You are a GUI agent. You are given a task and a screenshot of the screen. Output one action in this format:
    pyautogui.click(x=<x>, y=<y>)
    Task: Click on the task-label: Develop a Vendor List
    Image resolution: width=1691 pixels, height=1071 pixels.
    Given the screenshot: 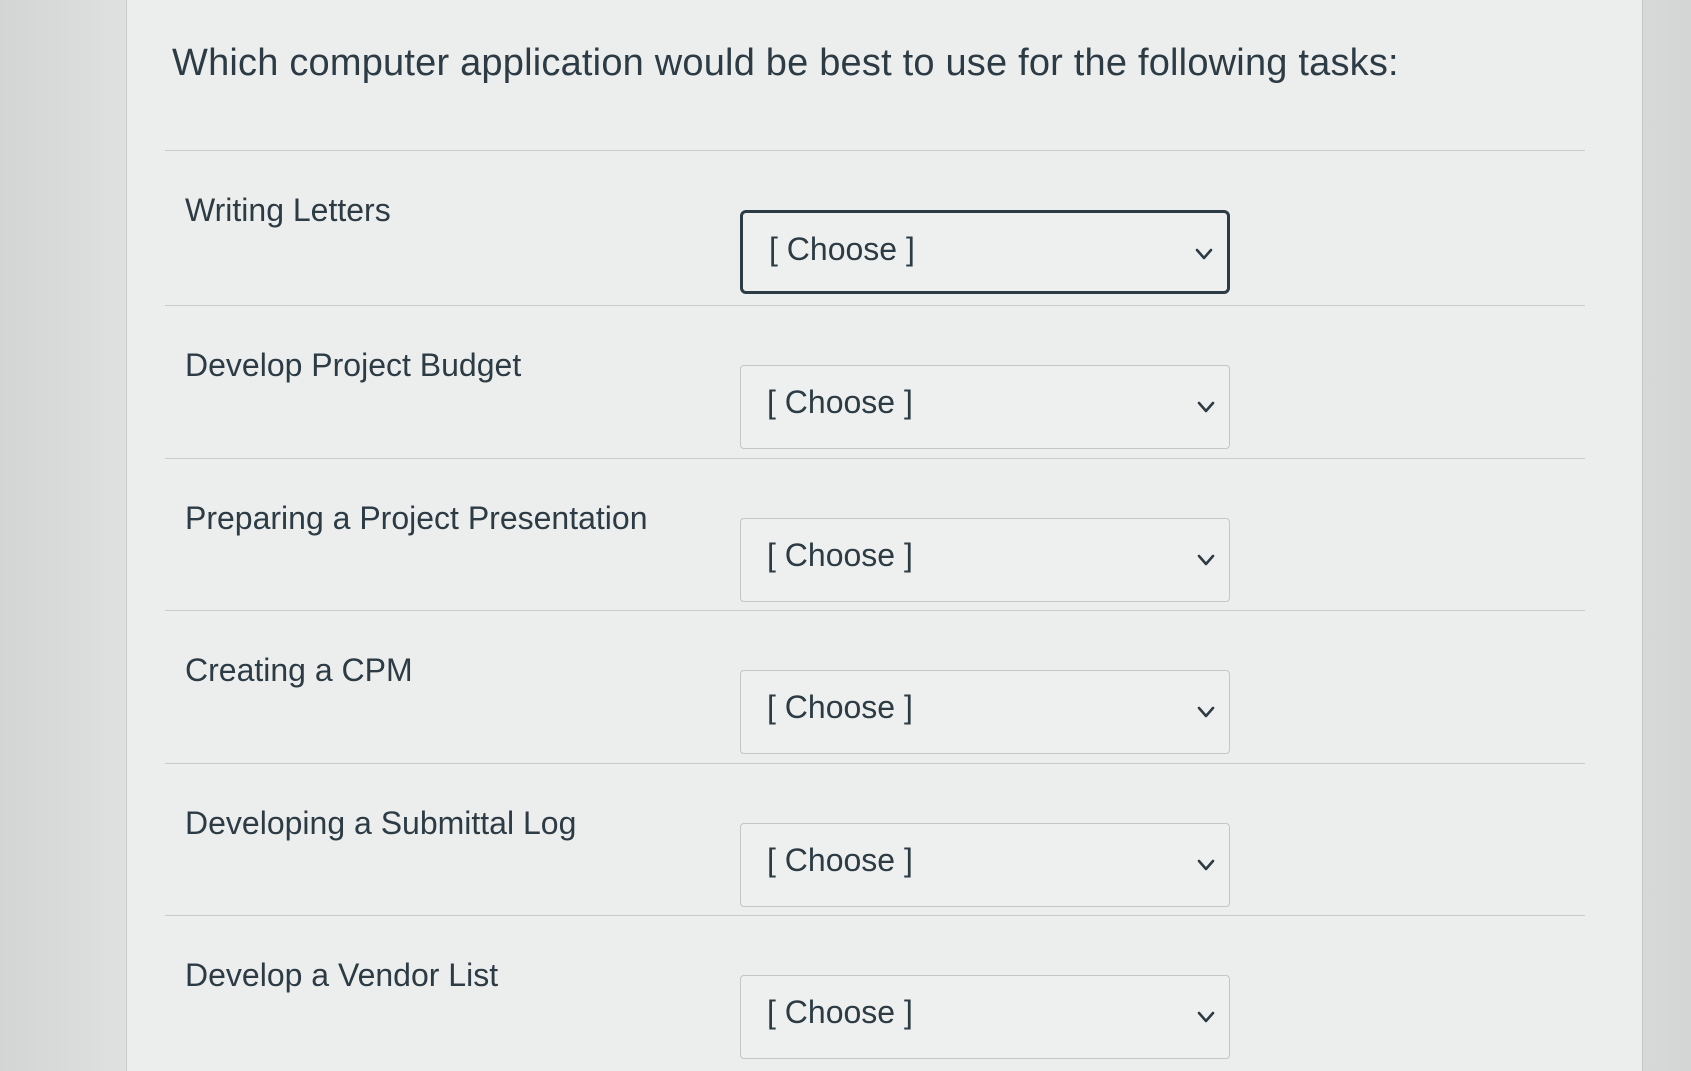 What is the action you would take?
    pyautogui.click(x=342, y=975)
    